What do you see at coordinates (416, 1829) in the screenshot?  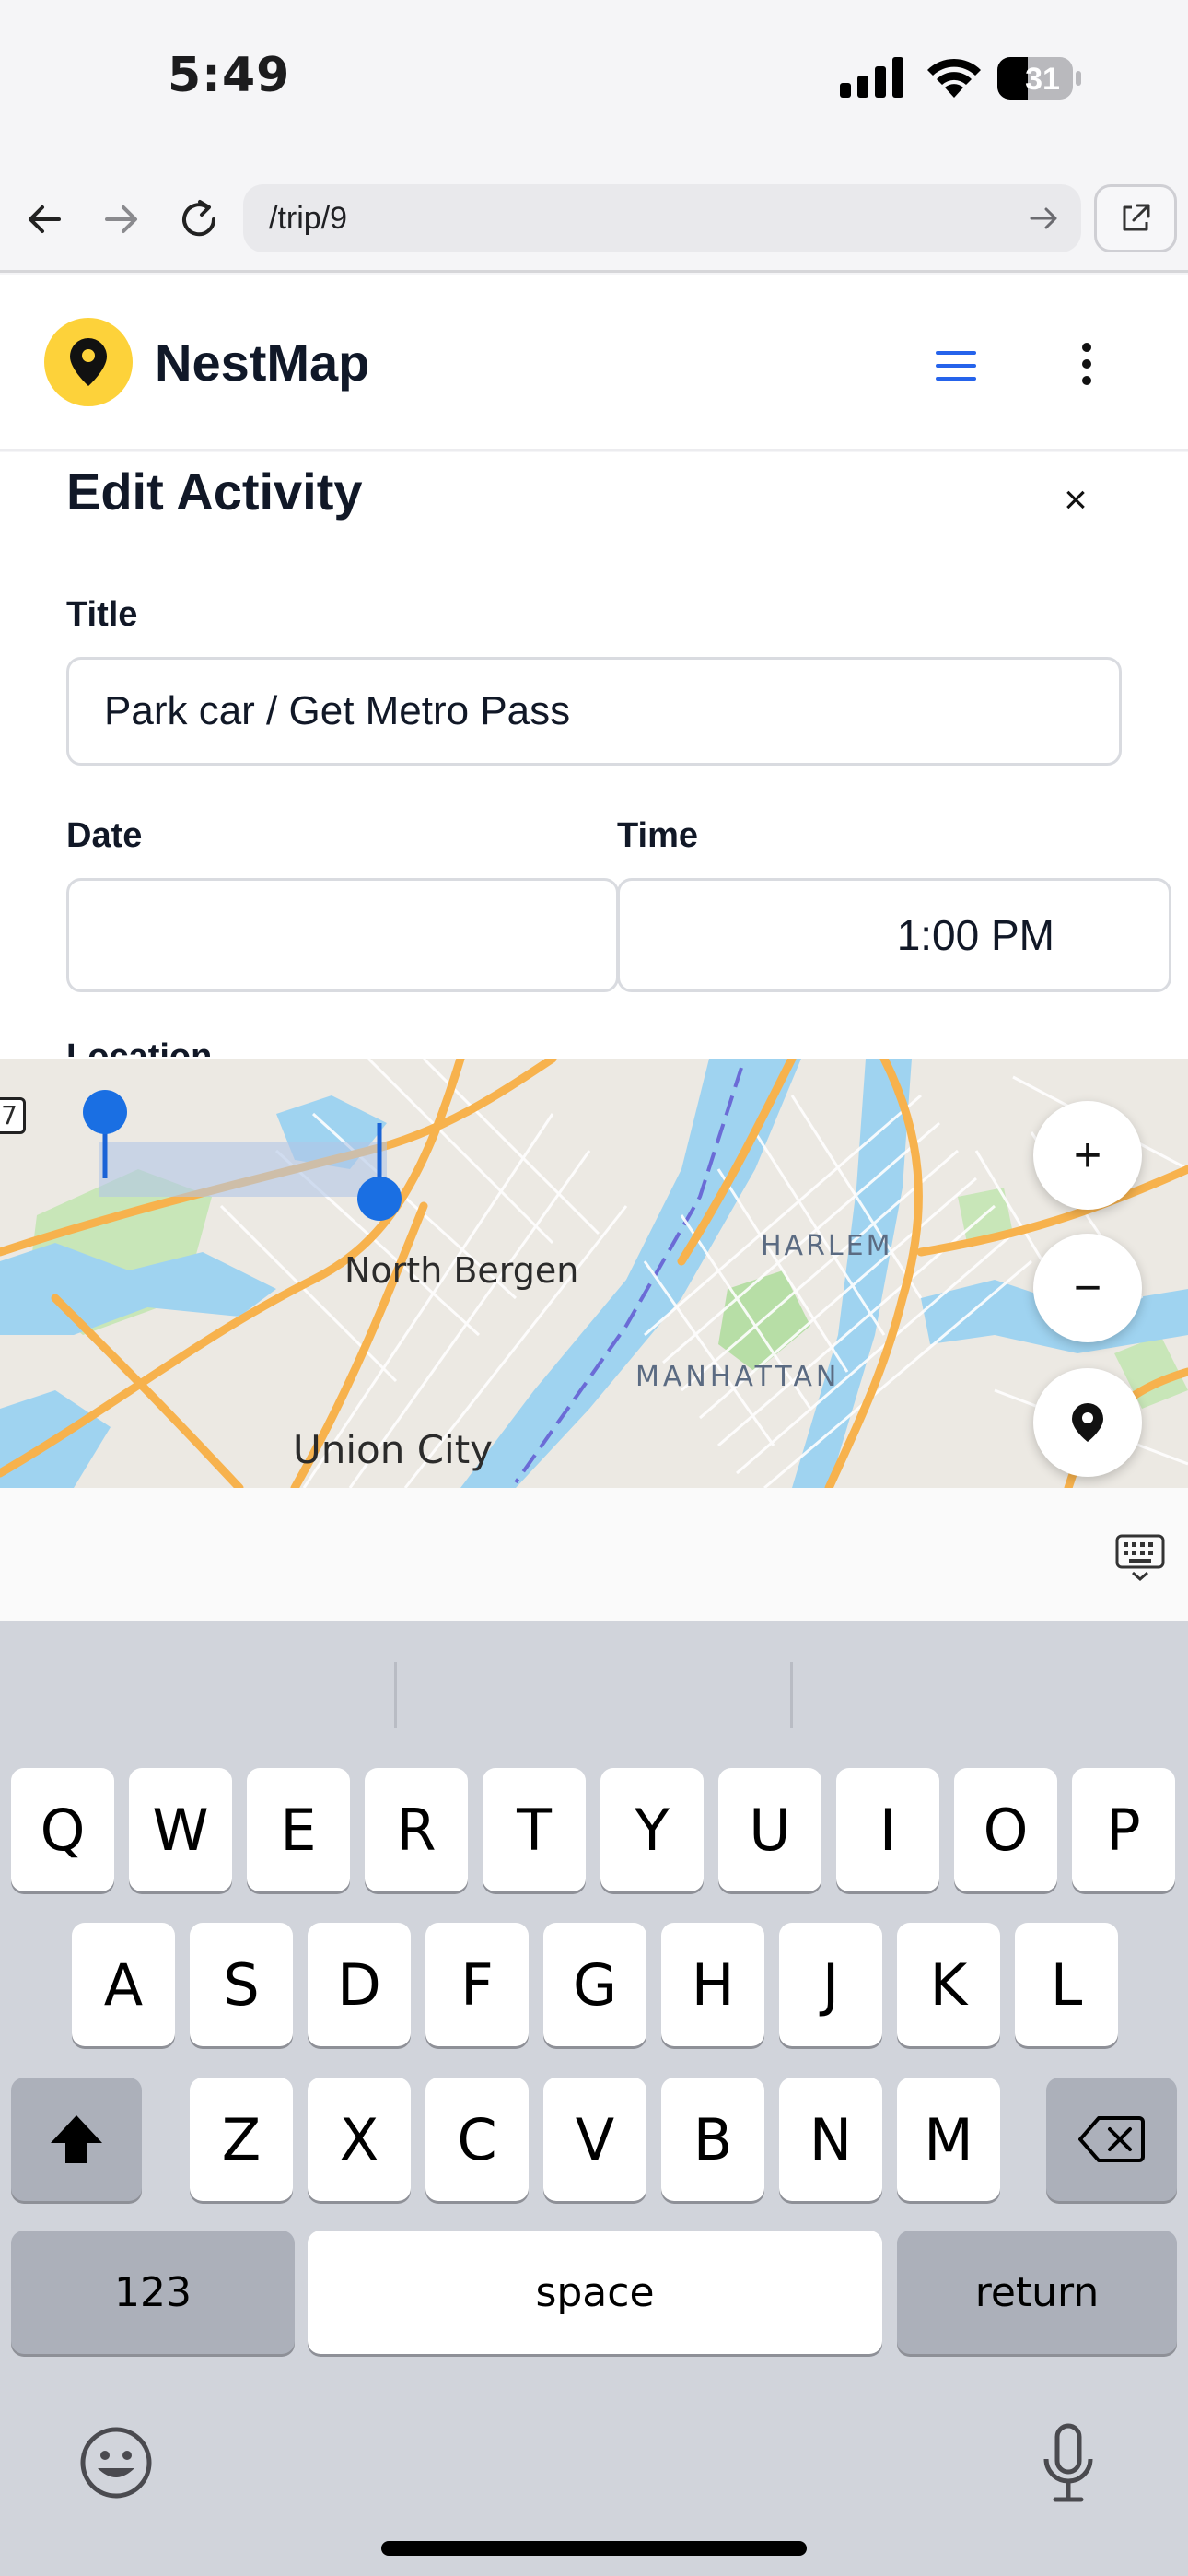 I see `key-r: R` at bounding box center [416, 1829].